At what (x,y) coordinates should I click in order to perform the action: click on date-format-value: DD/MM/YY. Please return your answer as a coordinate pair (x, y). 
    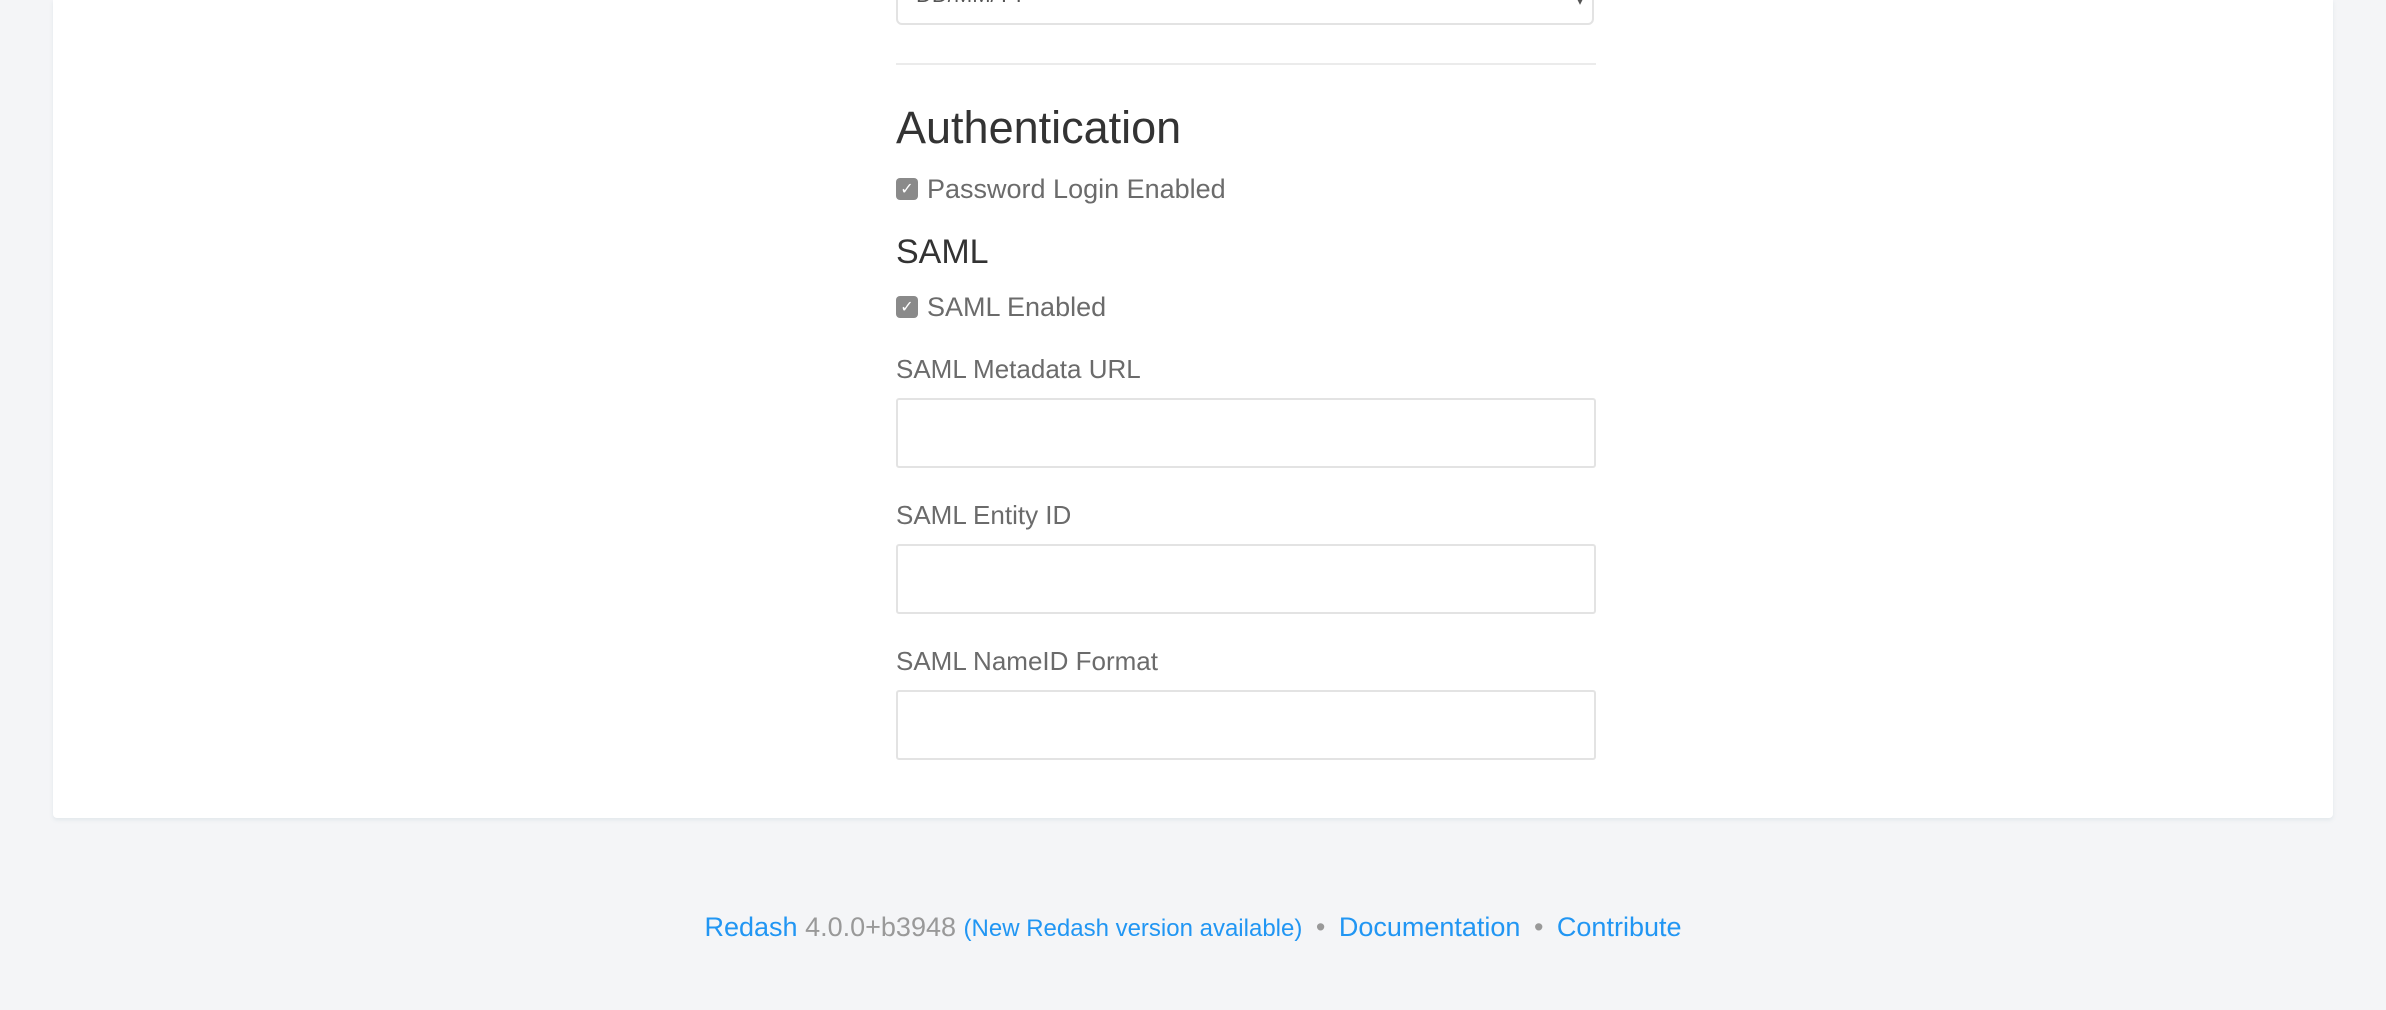
    Looking at the image, I should click on (971, 4).